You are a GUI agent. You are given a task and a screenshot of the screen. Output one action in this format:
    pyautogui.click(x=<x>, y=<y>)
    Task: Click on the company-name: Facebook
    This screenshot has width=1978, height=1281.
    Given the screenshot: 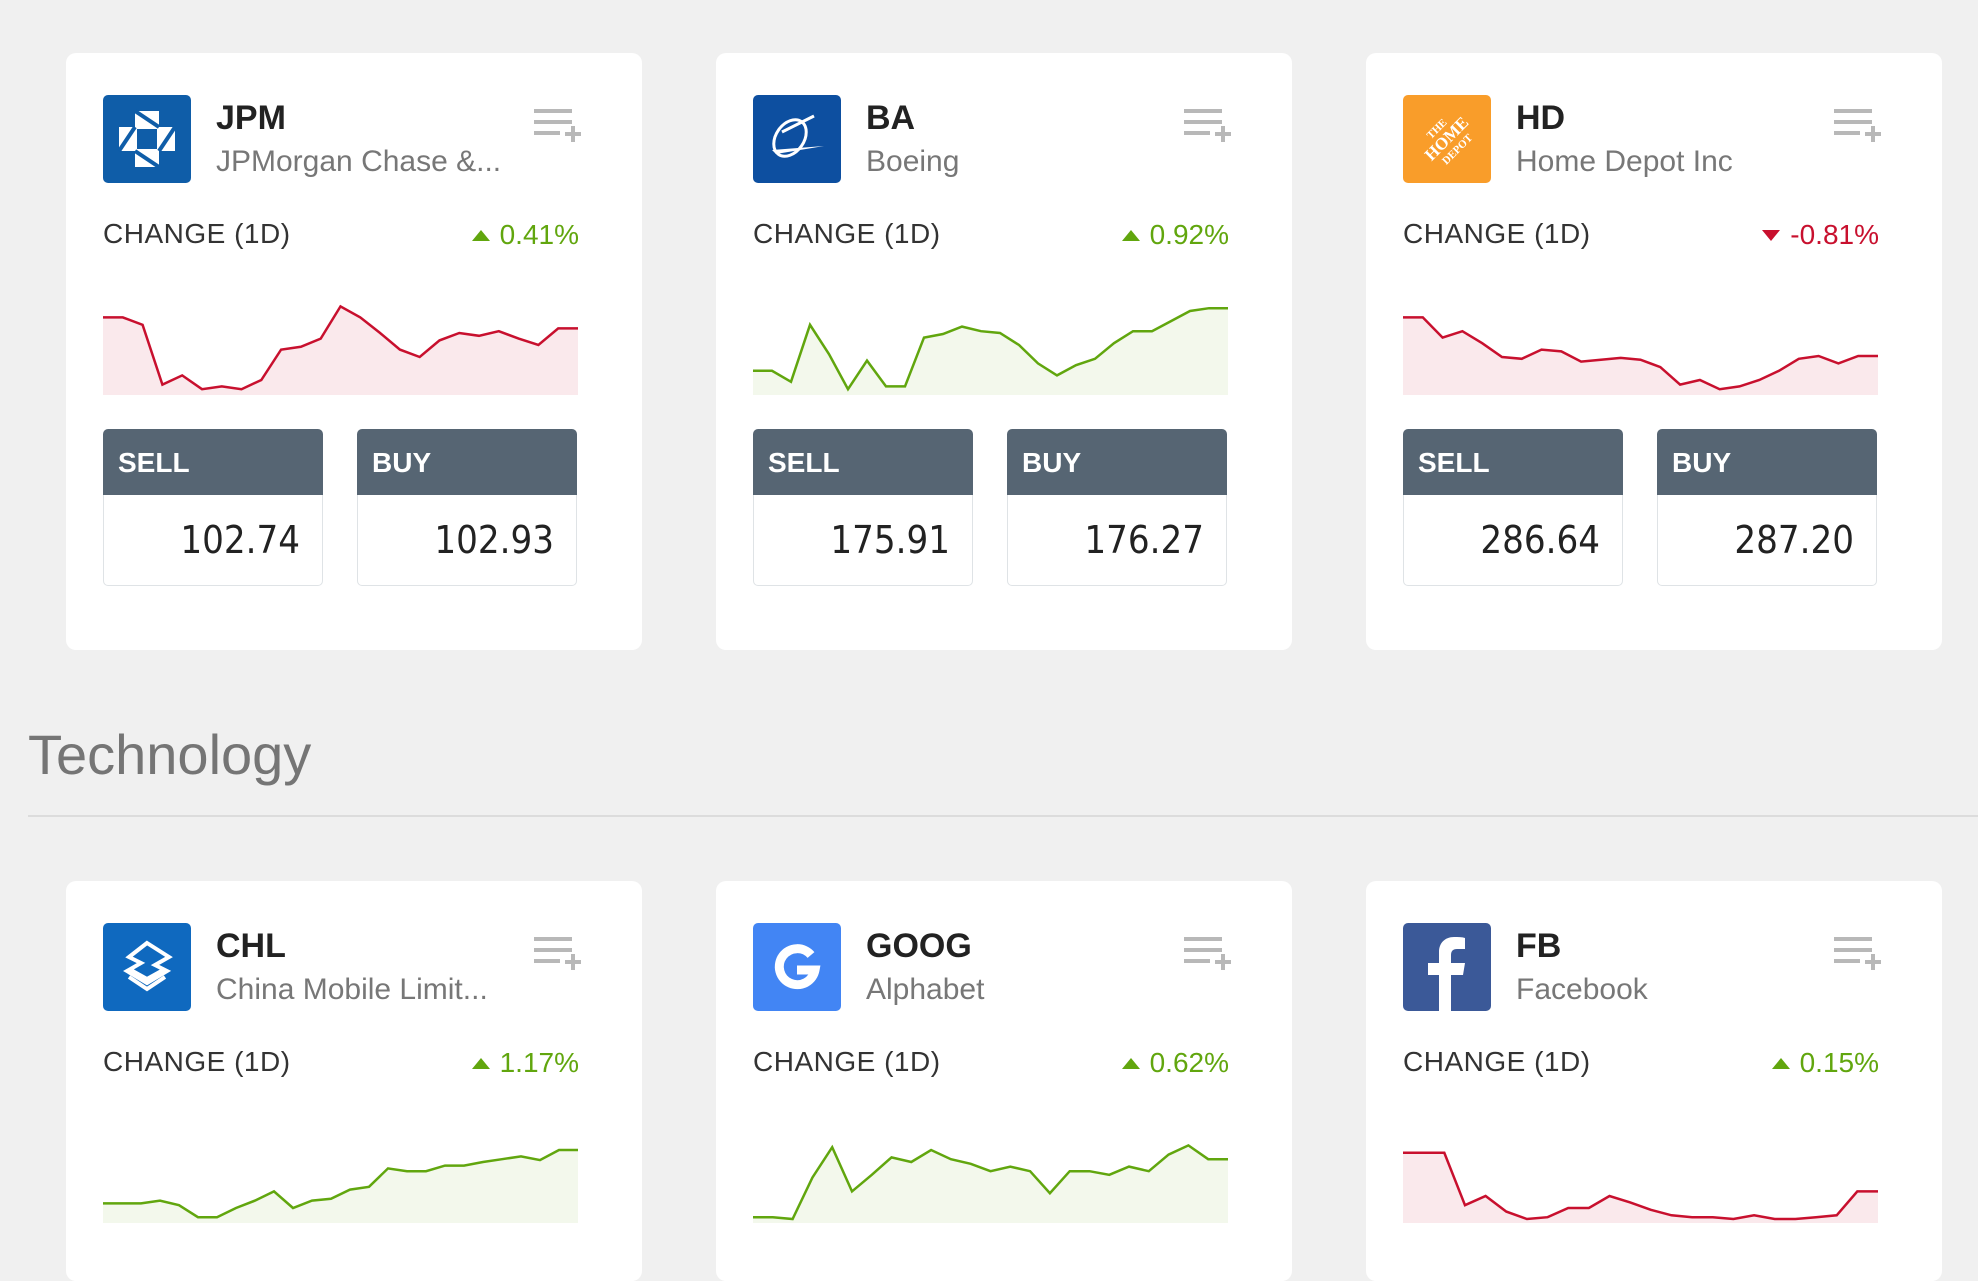 What is the action you would take?
    pyautogui.click(x=1582, y=989)
    